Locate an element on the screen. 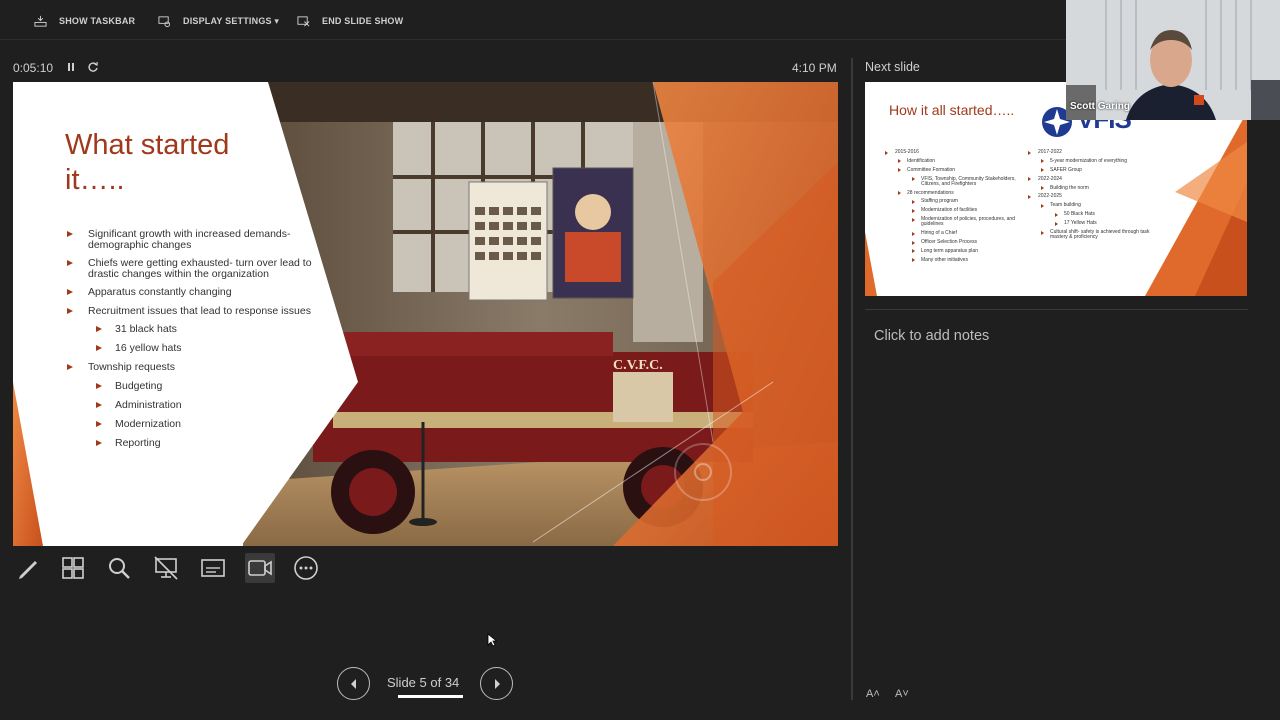  chevron-left-icon is located at coordinates (353, 683).